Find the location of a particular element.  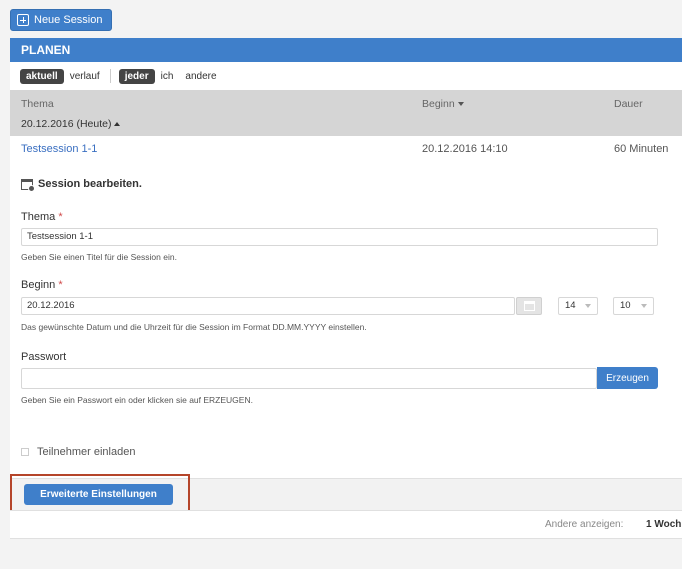

beginn-required-mark: * is located at coordinates (60, 285).